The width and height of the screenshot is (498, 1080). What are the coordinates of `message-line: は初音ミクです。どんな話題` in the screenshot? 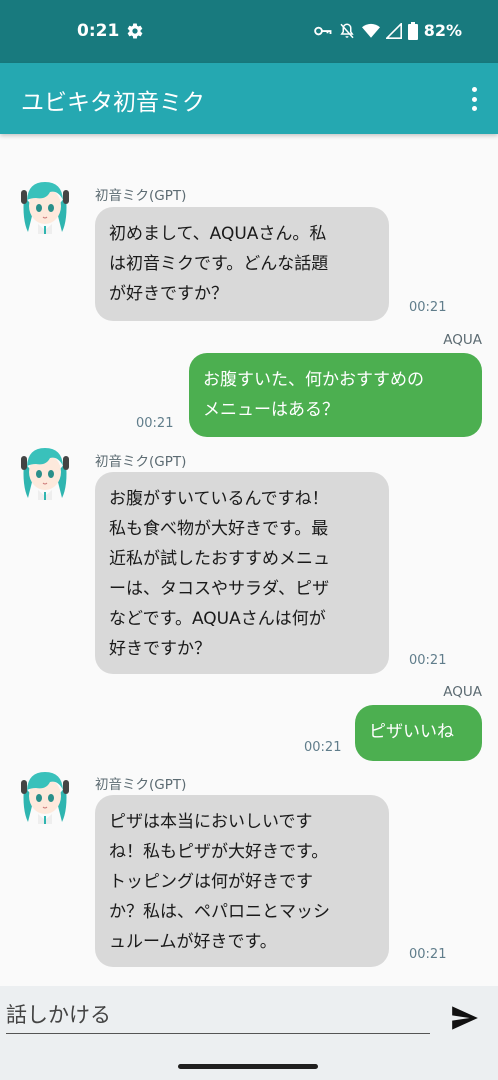 It's located at (219, 264).